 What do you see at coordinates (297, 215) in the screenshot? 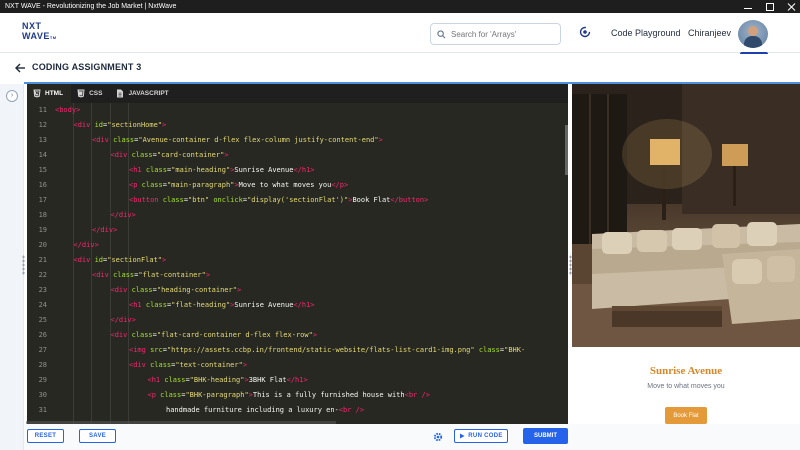
I see `code-line: 18 </div>` at bounding box center [297, 215].